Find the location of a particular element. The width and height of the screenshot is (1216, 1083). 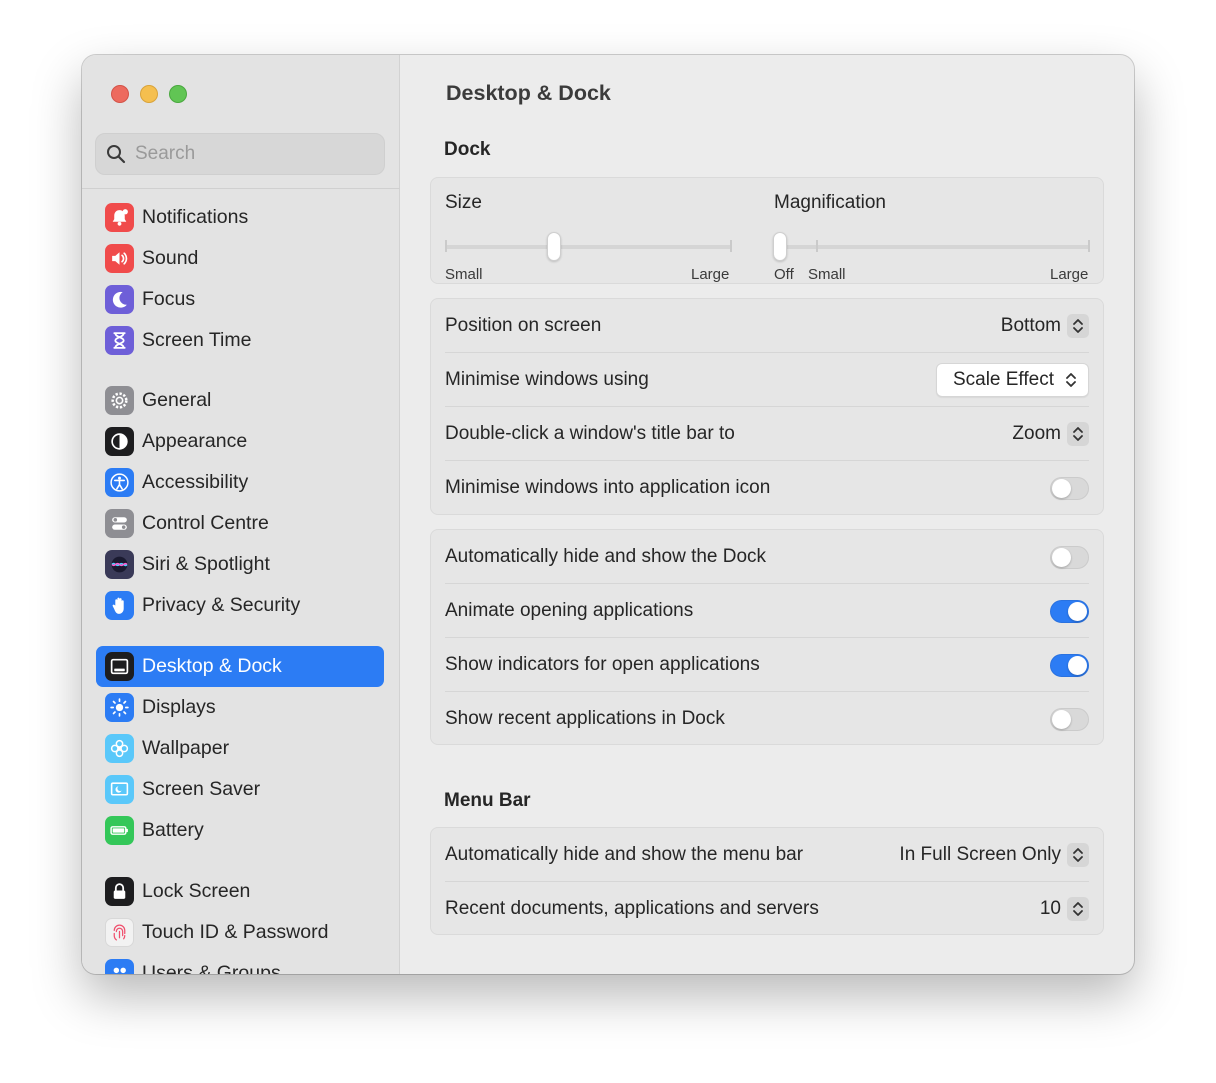

size-tick-max is located at coordinates (731, 246).